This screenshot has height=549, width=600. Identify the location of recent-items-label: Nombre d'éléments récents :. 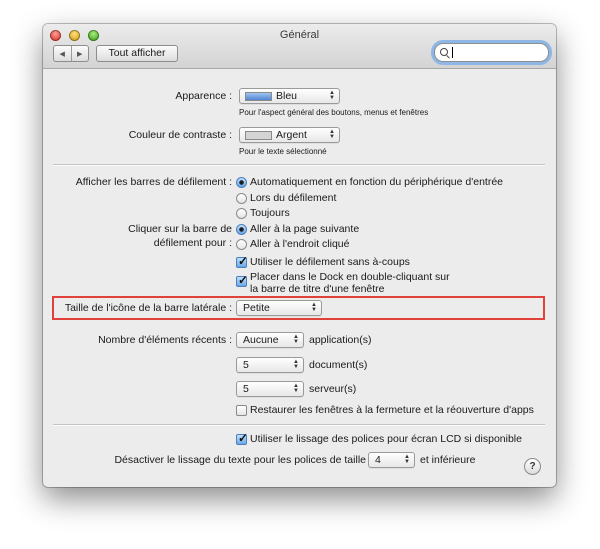
(165, 340).